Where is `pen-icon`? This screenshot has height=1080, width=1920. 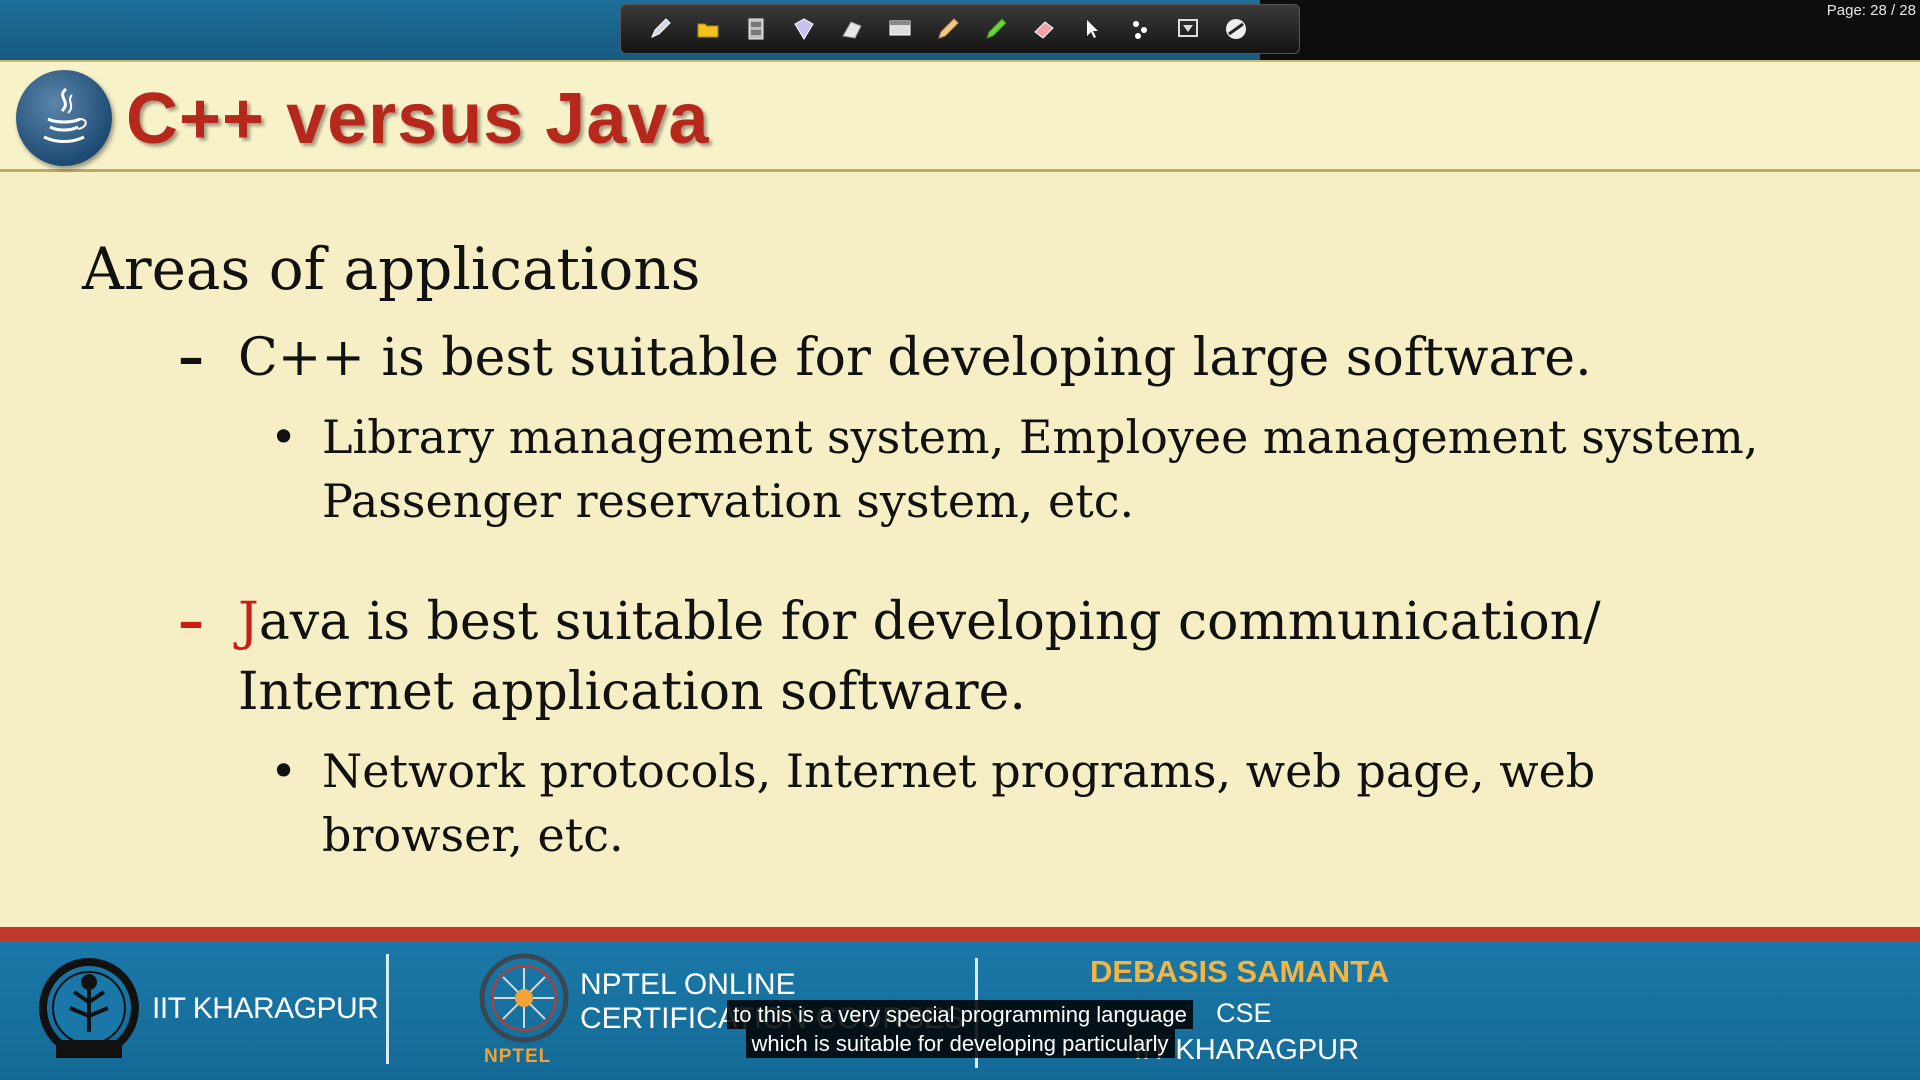 pen-icon is located at coordinates (660, 29).